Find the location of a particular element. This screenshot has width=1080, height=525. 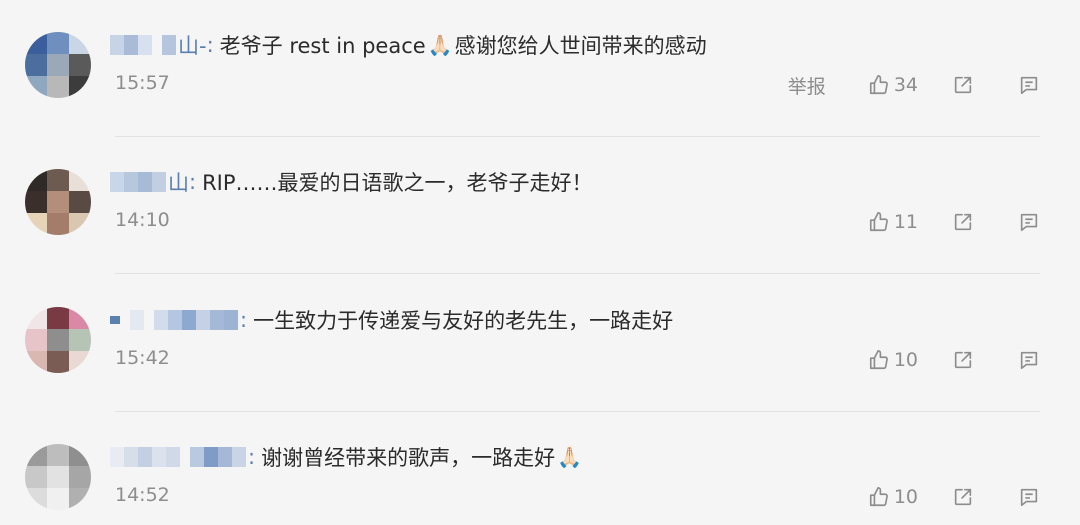

username: 山 is located at coordinates (149, 182).